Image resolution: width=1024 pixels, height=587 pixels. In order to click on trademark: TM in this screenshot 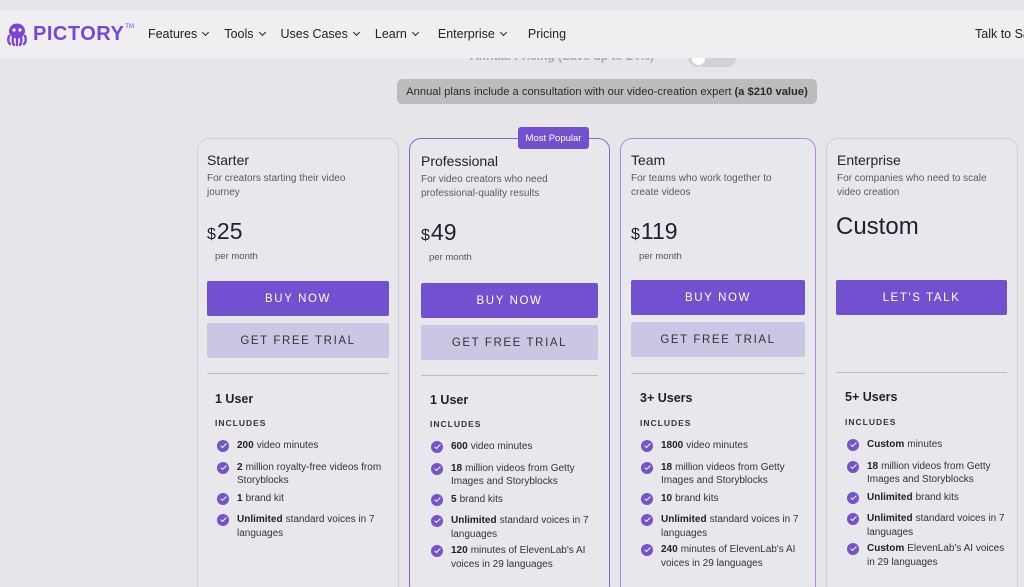, I will do `click(129, 27)`.